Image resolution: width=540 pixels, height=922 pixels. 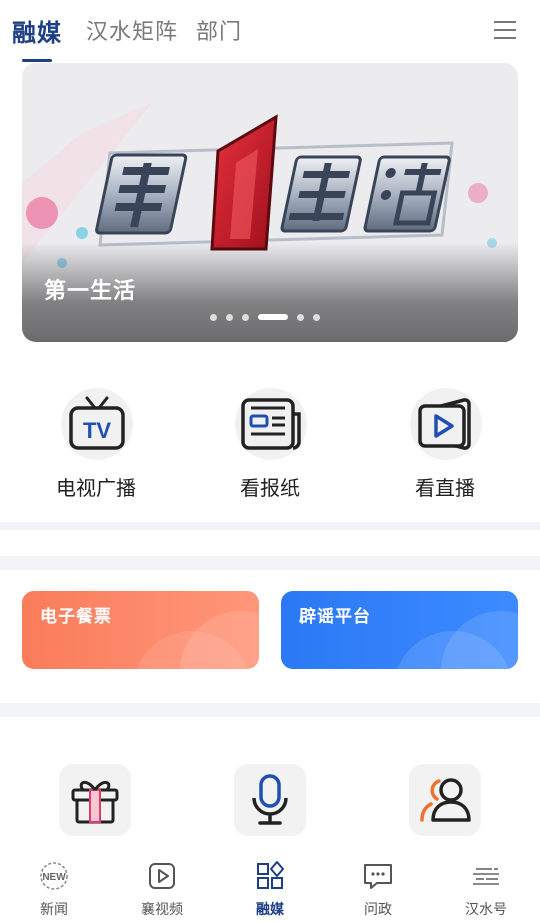 What do you see at coordinates (486, 886) in the screenshot?
I see `nav-hanshuihao: 汉水号` at bounding box center [486, 886].